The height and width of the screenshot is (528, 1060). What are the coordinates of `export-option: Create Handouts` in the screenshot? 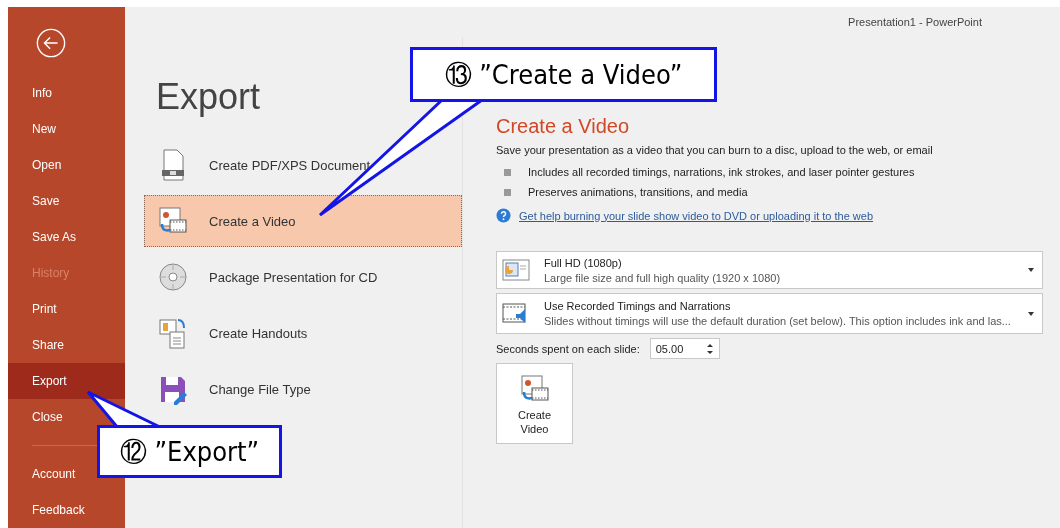 It's located at (303, 333).